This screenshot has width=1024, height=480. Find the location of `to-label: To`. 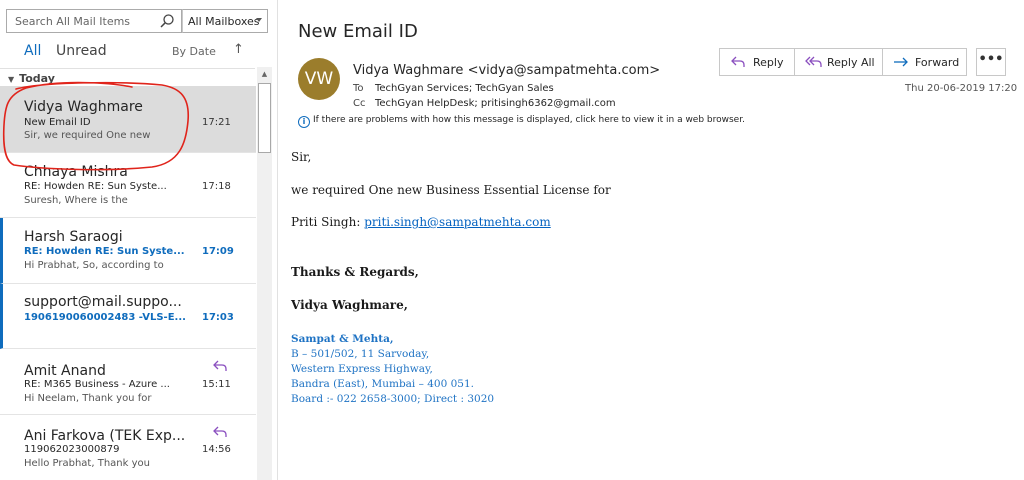

to-label: To is located at coordinates (358, 88).